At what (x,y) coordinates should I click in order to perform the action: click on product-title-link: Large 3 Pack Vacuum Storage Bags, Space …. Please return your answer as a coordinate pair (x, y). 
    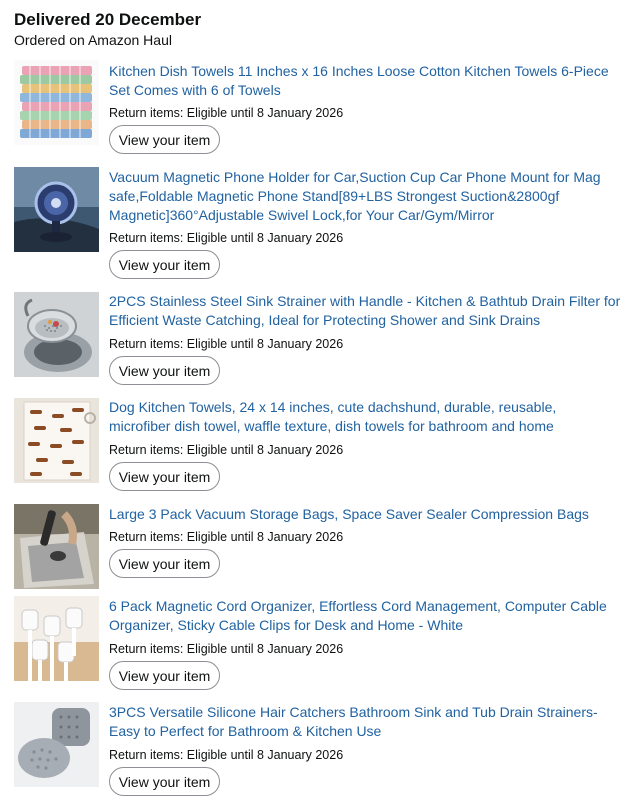
    Looking at the image, I should click on (365, 514).